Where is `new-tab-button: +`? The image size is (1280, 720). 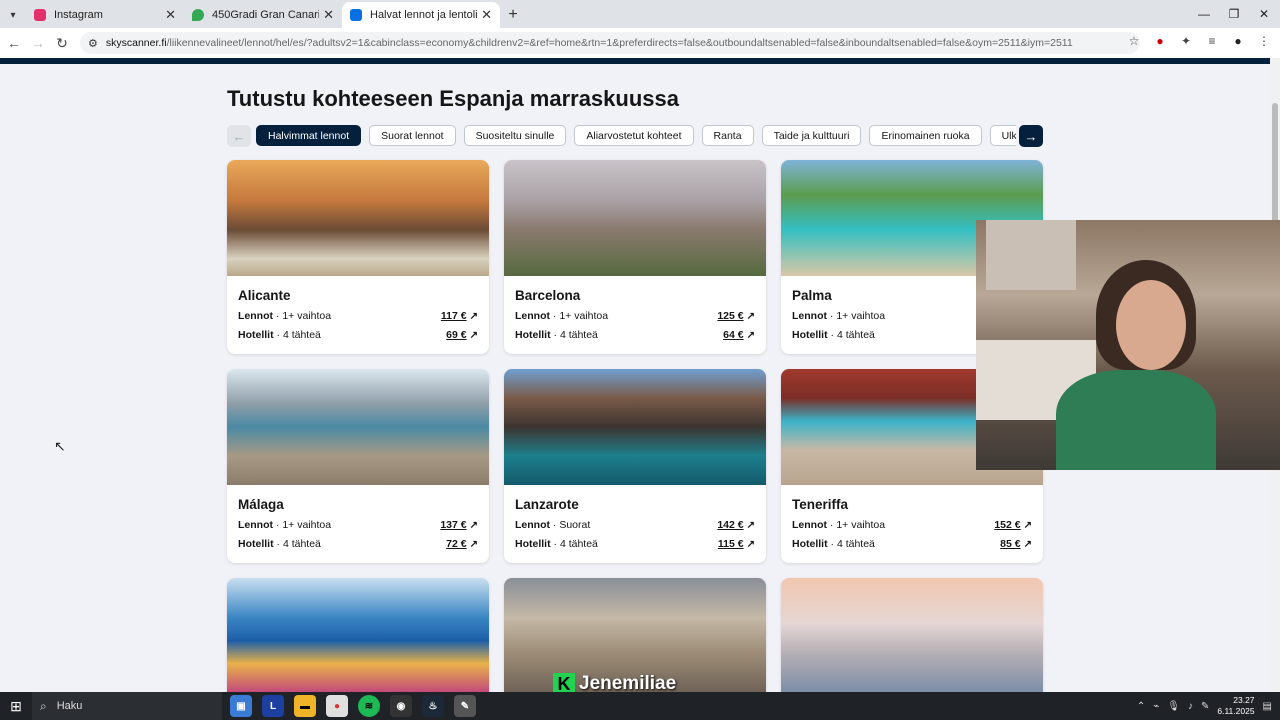
new-tab-button: + is located at coordinates (513, 15).